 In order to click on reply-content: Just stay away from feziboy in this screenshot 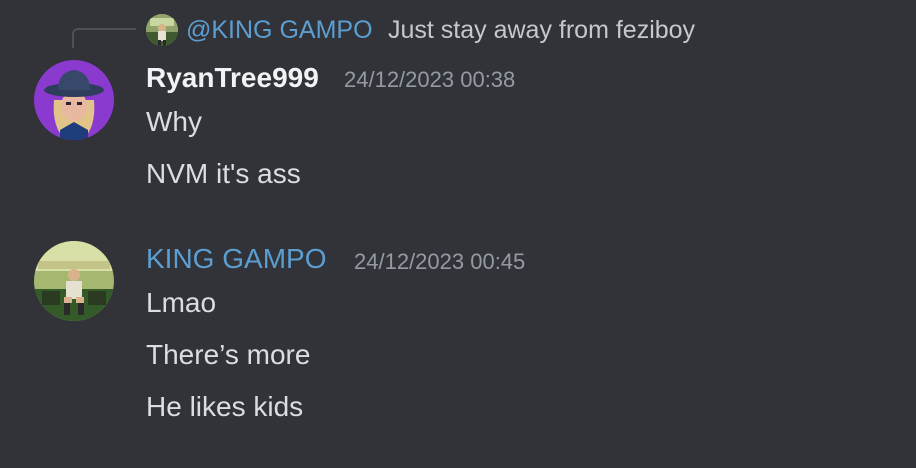, I will do `click(541, 30)`.